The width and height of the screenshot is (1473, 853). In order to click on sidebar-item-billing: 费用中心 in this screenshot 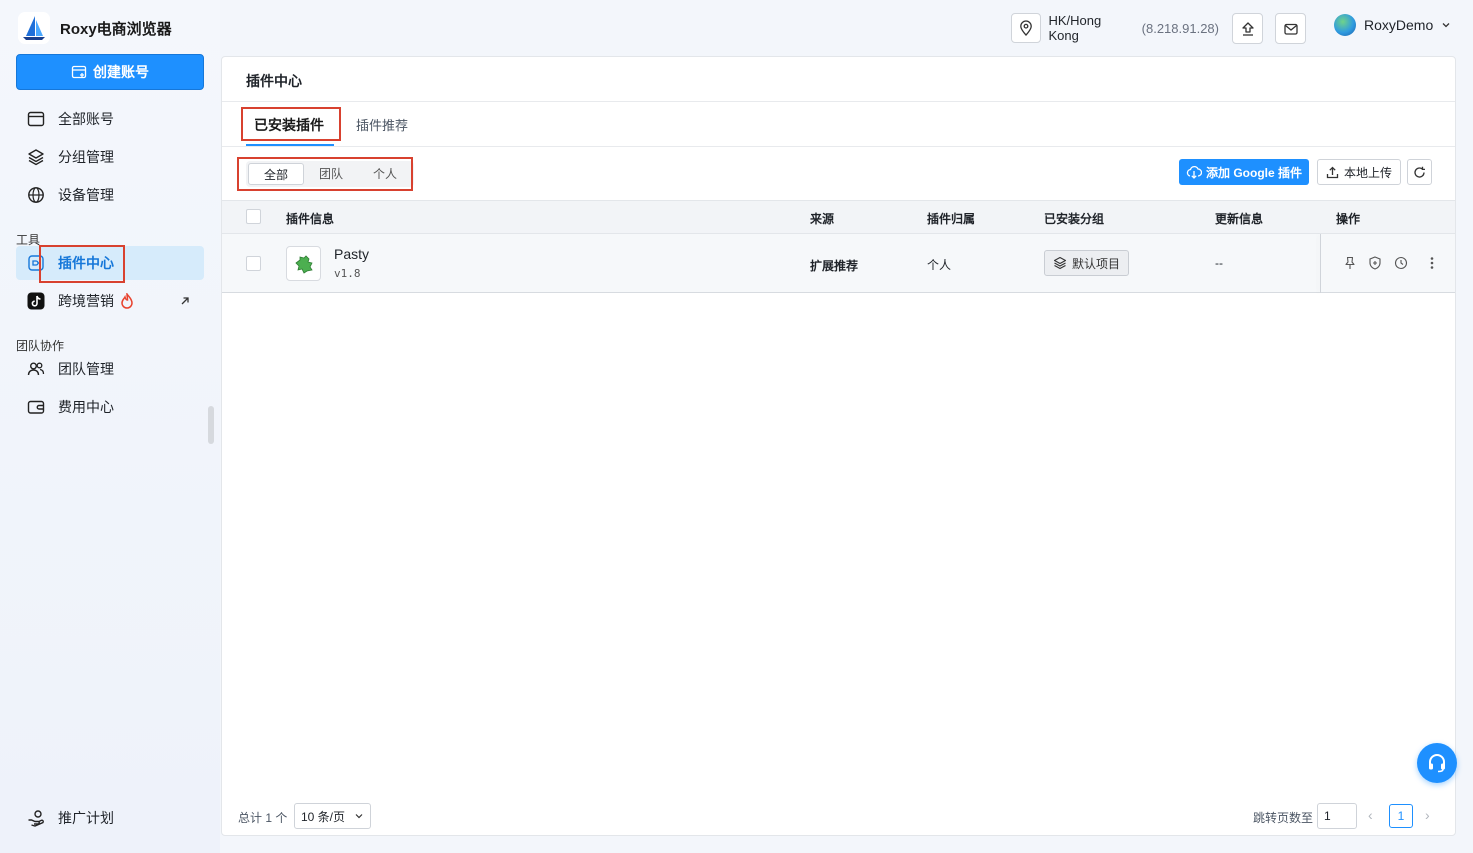, I will do `click(110, 407)`.